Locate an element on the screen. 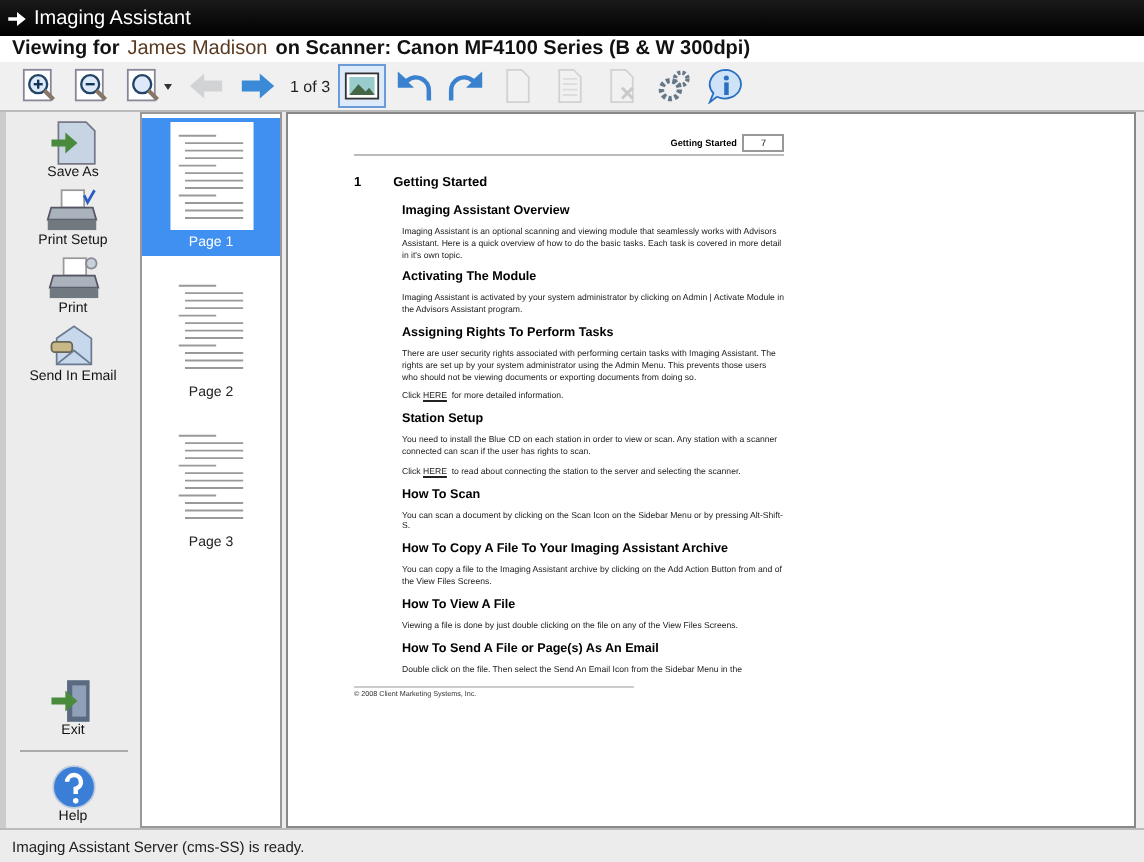  image-icon is located at coordinates (362, 86).